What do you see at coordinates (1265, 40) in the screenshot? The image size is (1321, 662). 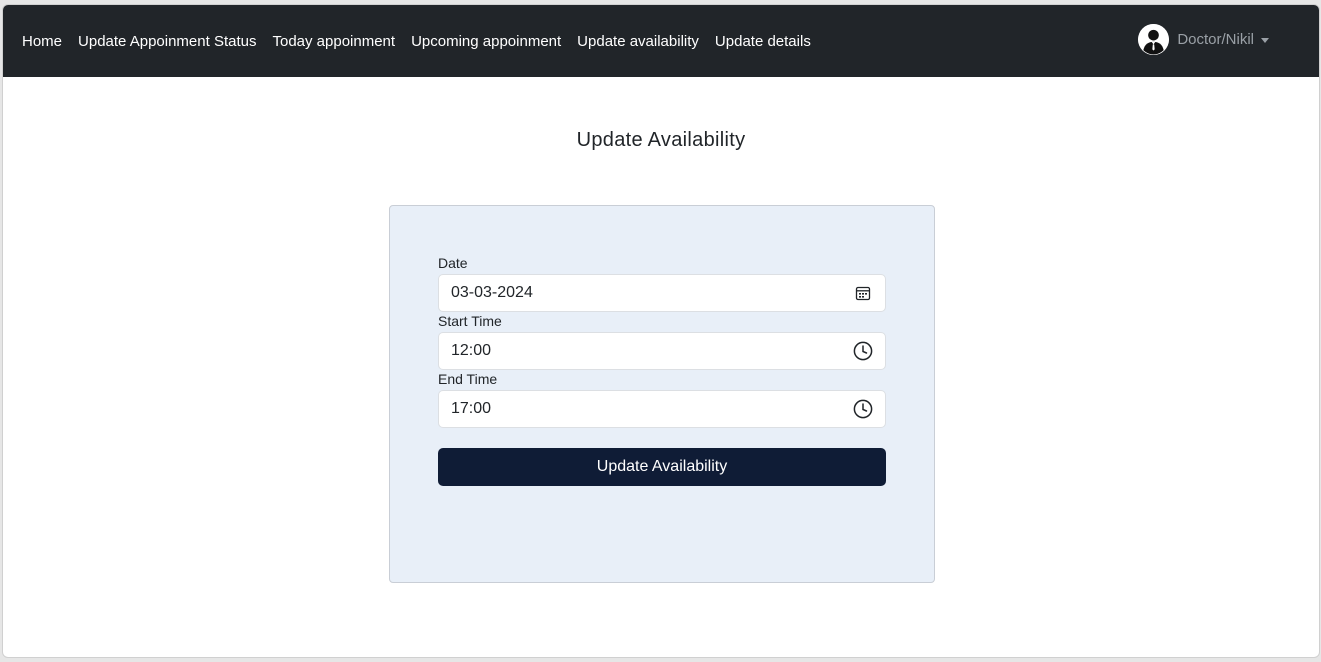 I see `chevron-down-icon` at bounding box center [1265, 40].